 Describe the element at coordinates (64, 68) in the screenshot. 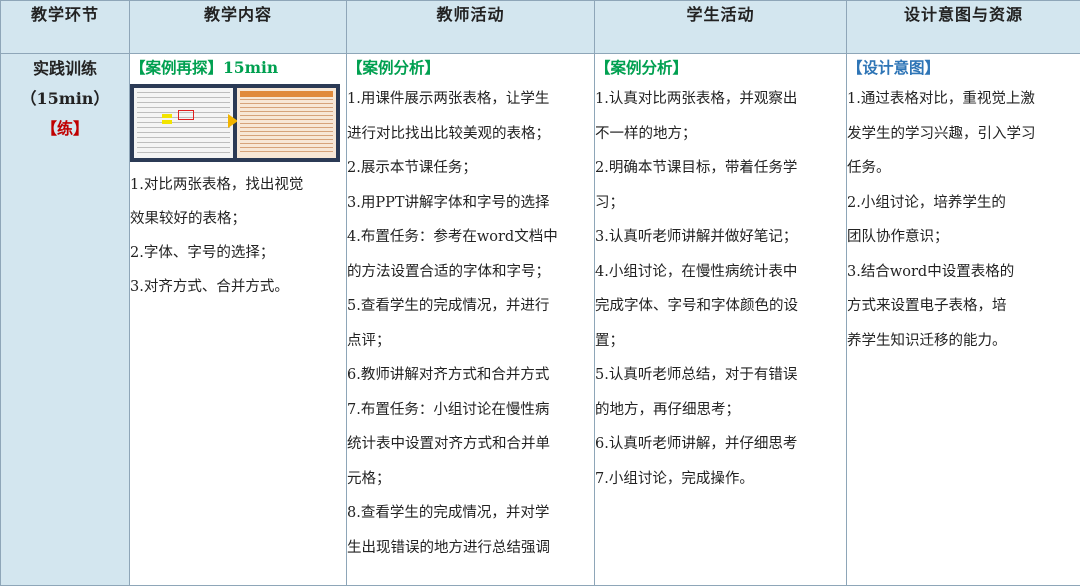

I see `stage-name: 实践训练` at that location.